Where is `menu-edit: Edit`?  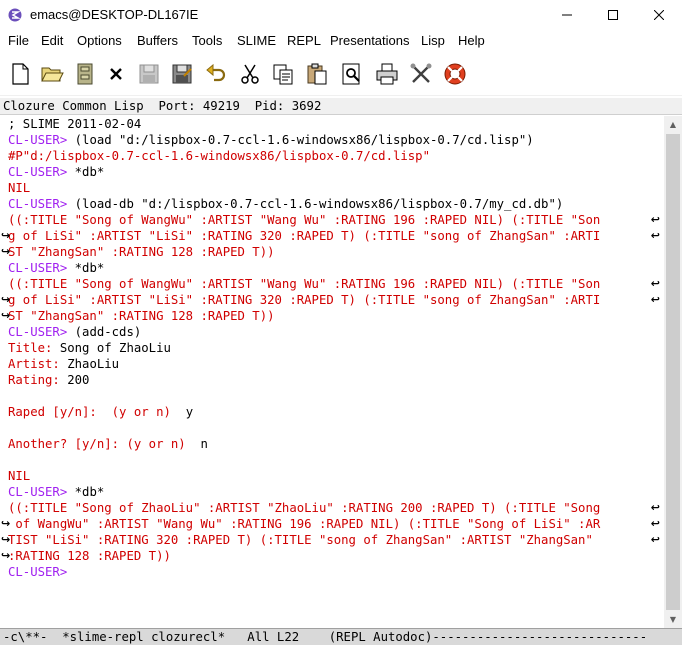
menu-edit: Edit is located at coordinates (52, 40).